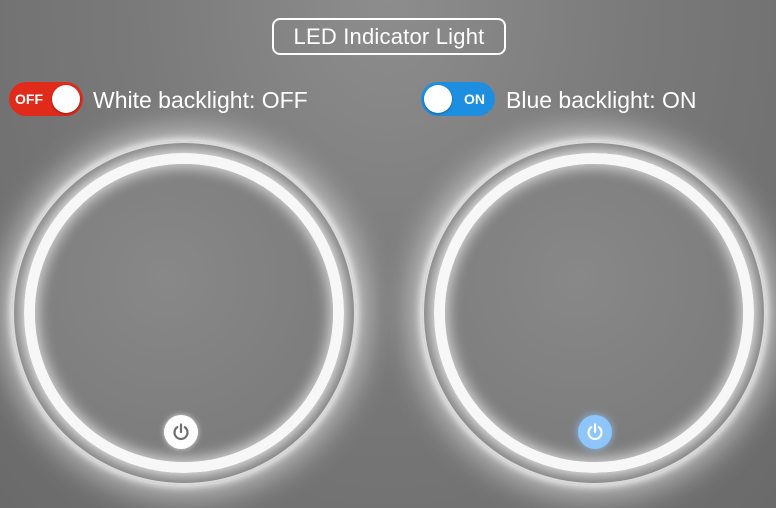 The width and height of the screenshot is (776, 508). What do you see at coordinates (200, 100) in the screenshot?
I see `white-backlight-label: White backlight: OFF` at bounding box center [200, 100].